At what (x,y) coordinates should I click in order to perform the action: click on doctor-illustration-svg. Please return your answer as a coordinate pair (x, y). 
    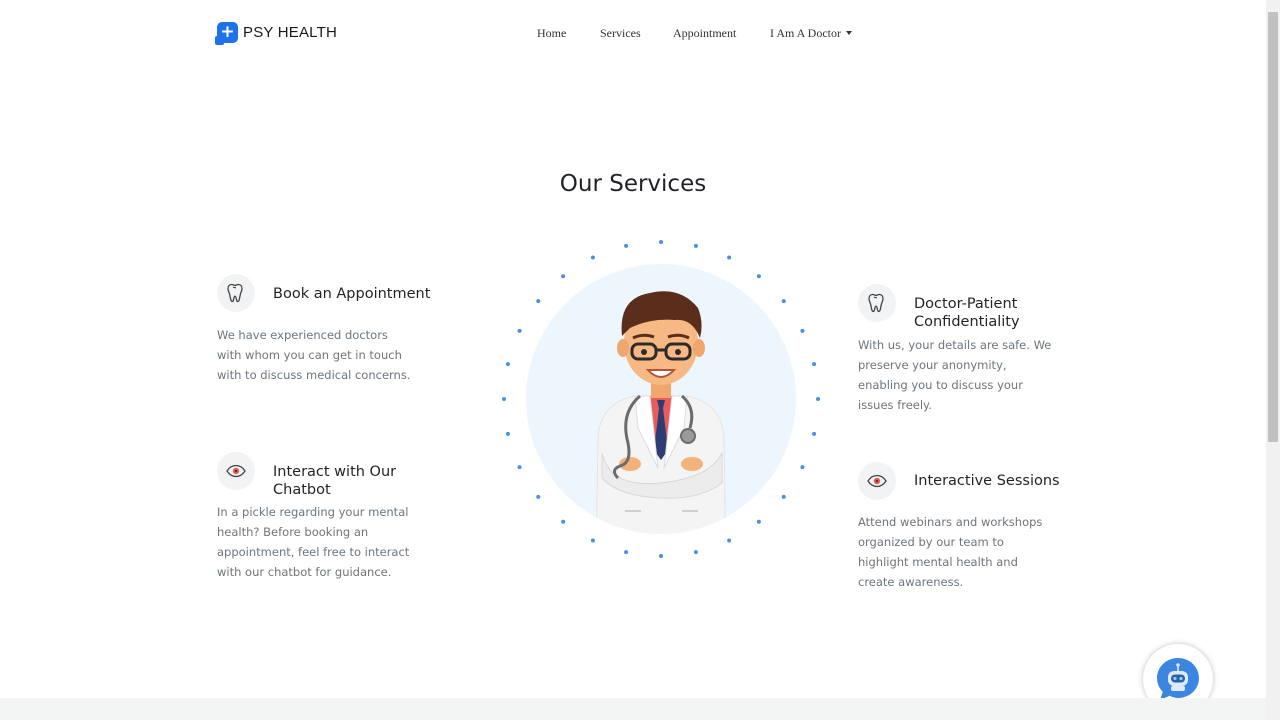
    Looking at the image, I should click on (661, 399).